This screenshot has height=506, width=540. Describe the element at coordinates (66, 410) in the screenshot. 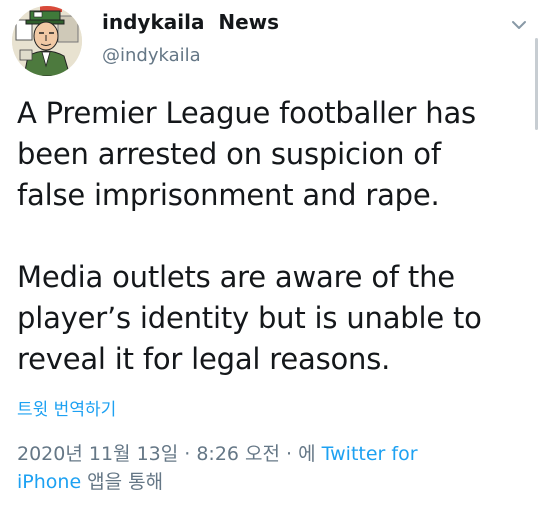

I see `translate-tweet-link: 트윗 번역하기` at that location.